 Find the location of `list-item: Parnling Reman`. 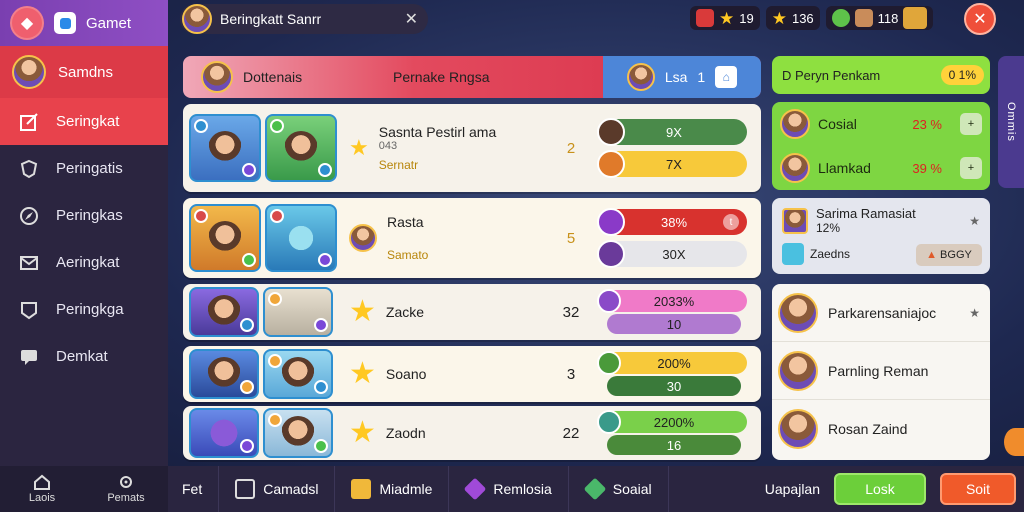

list-item: Parnling Reman is located at coordinates (881, 371).